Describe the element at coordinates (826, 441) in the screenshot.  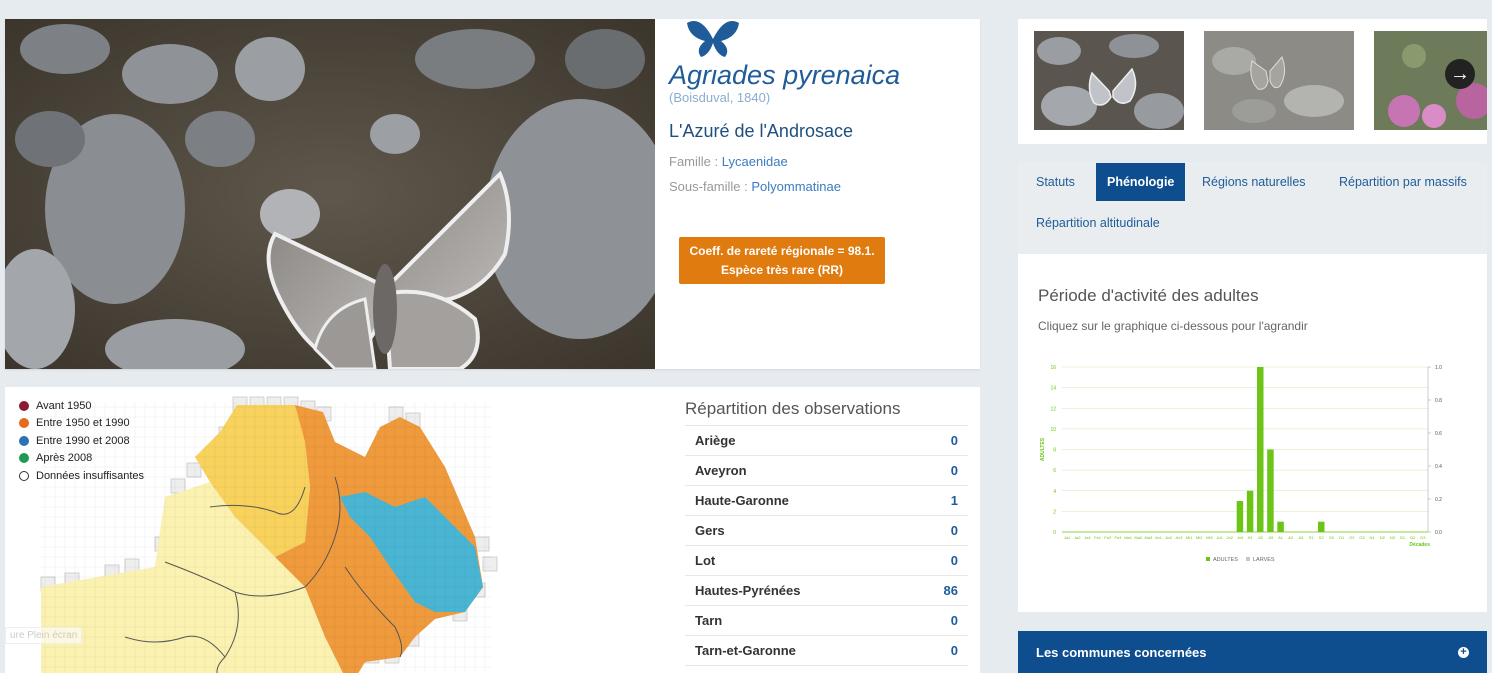
I see `observation-row: Ariège 0` at that location.